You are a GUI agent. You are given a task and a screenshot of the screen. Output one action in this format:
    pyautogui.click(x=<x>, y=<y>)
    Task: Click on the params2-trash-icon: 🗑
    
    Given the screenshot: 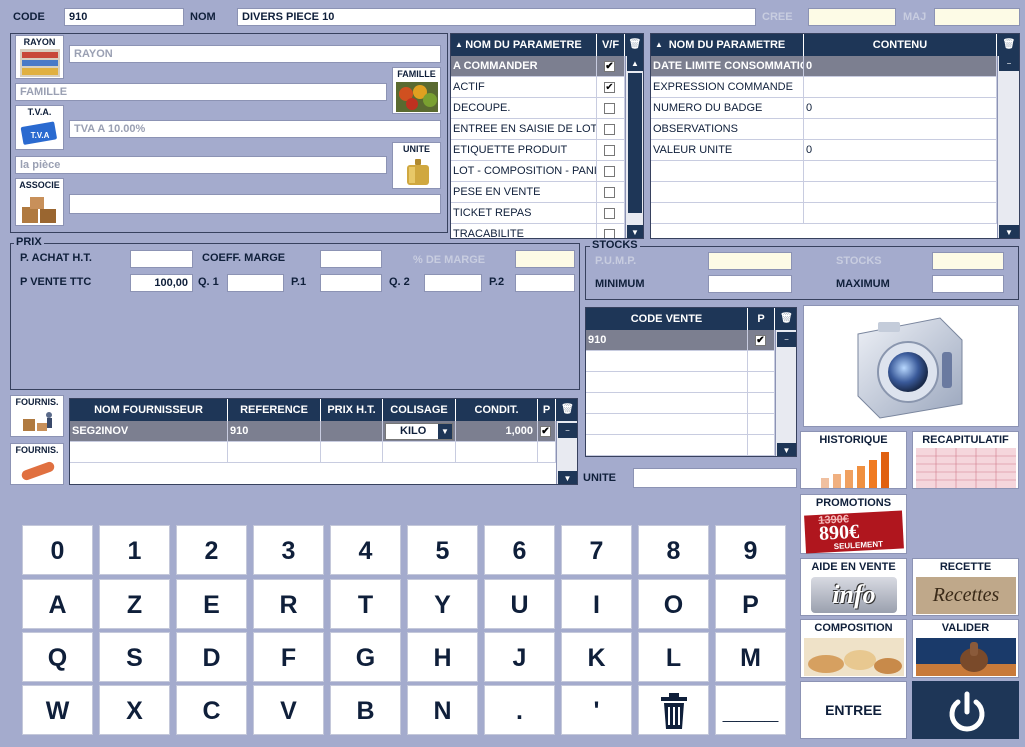 What is the action you would take?
    pyautogui.click(x=1008, y=45)
    